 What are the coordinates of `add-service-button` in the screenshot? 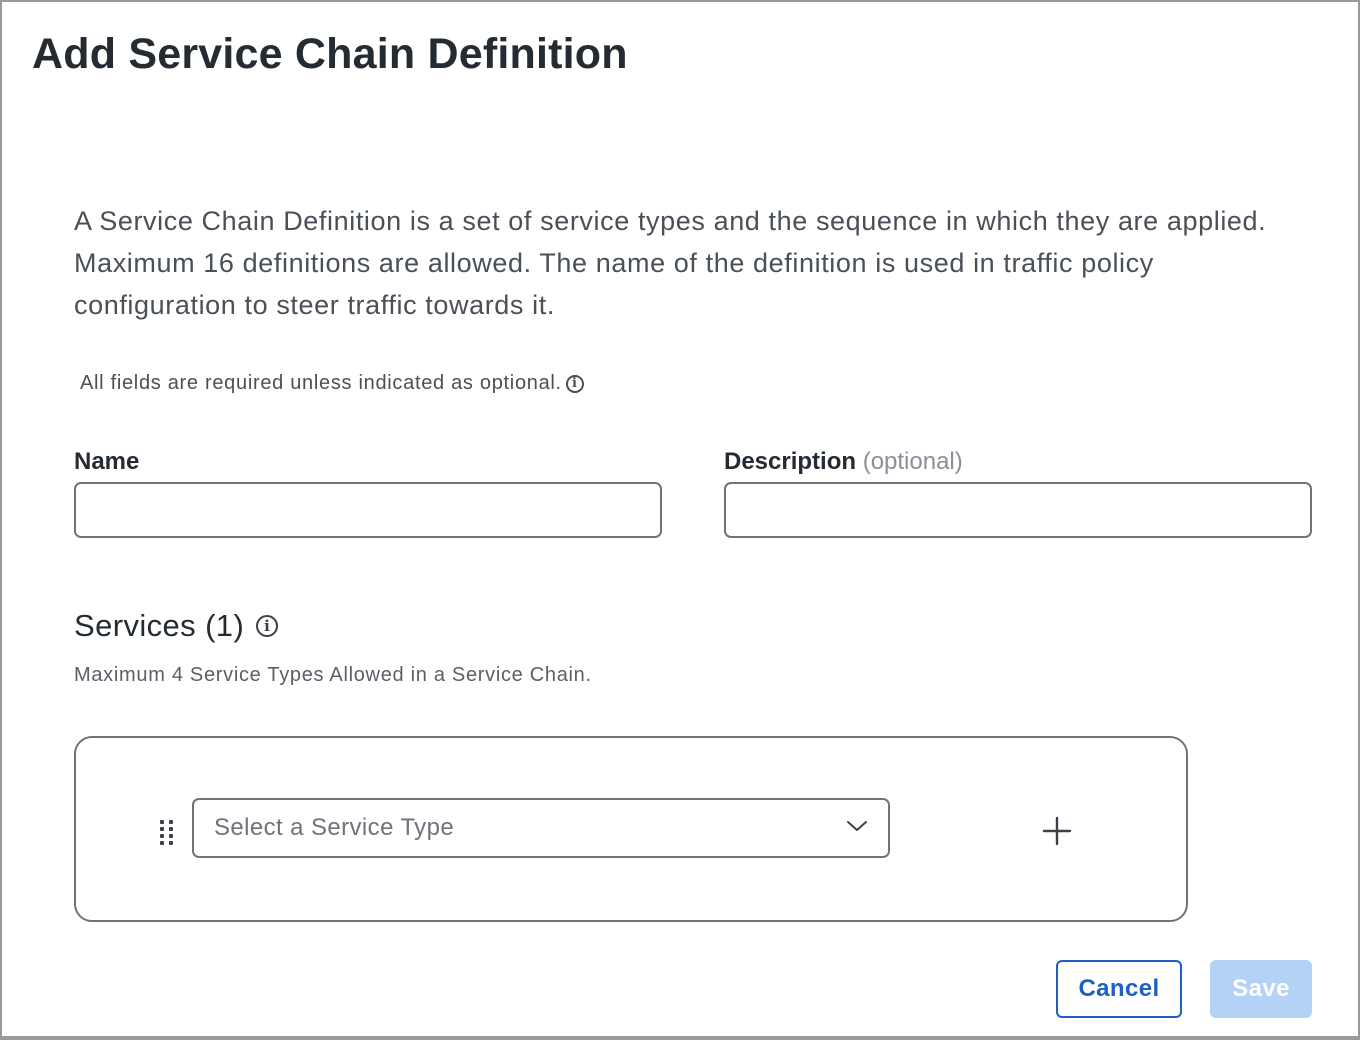 It's located at (1057, 831).